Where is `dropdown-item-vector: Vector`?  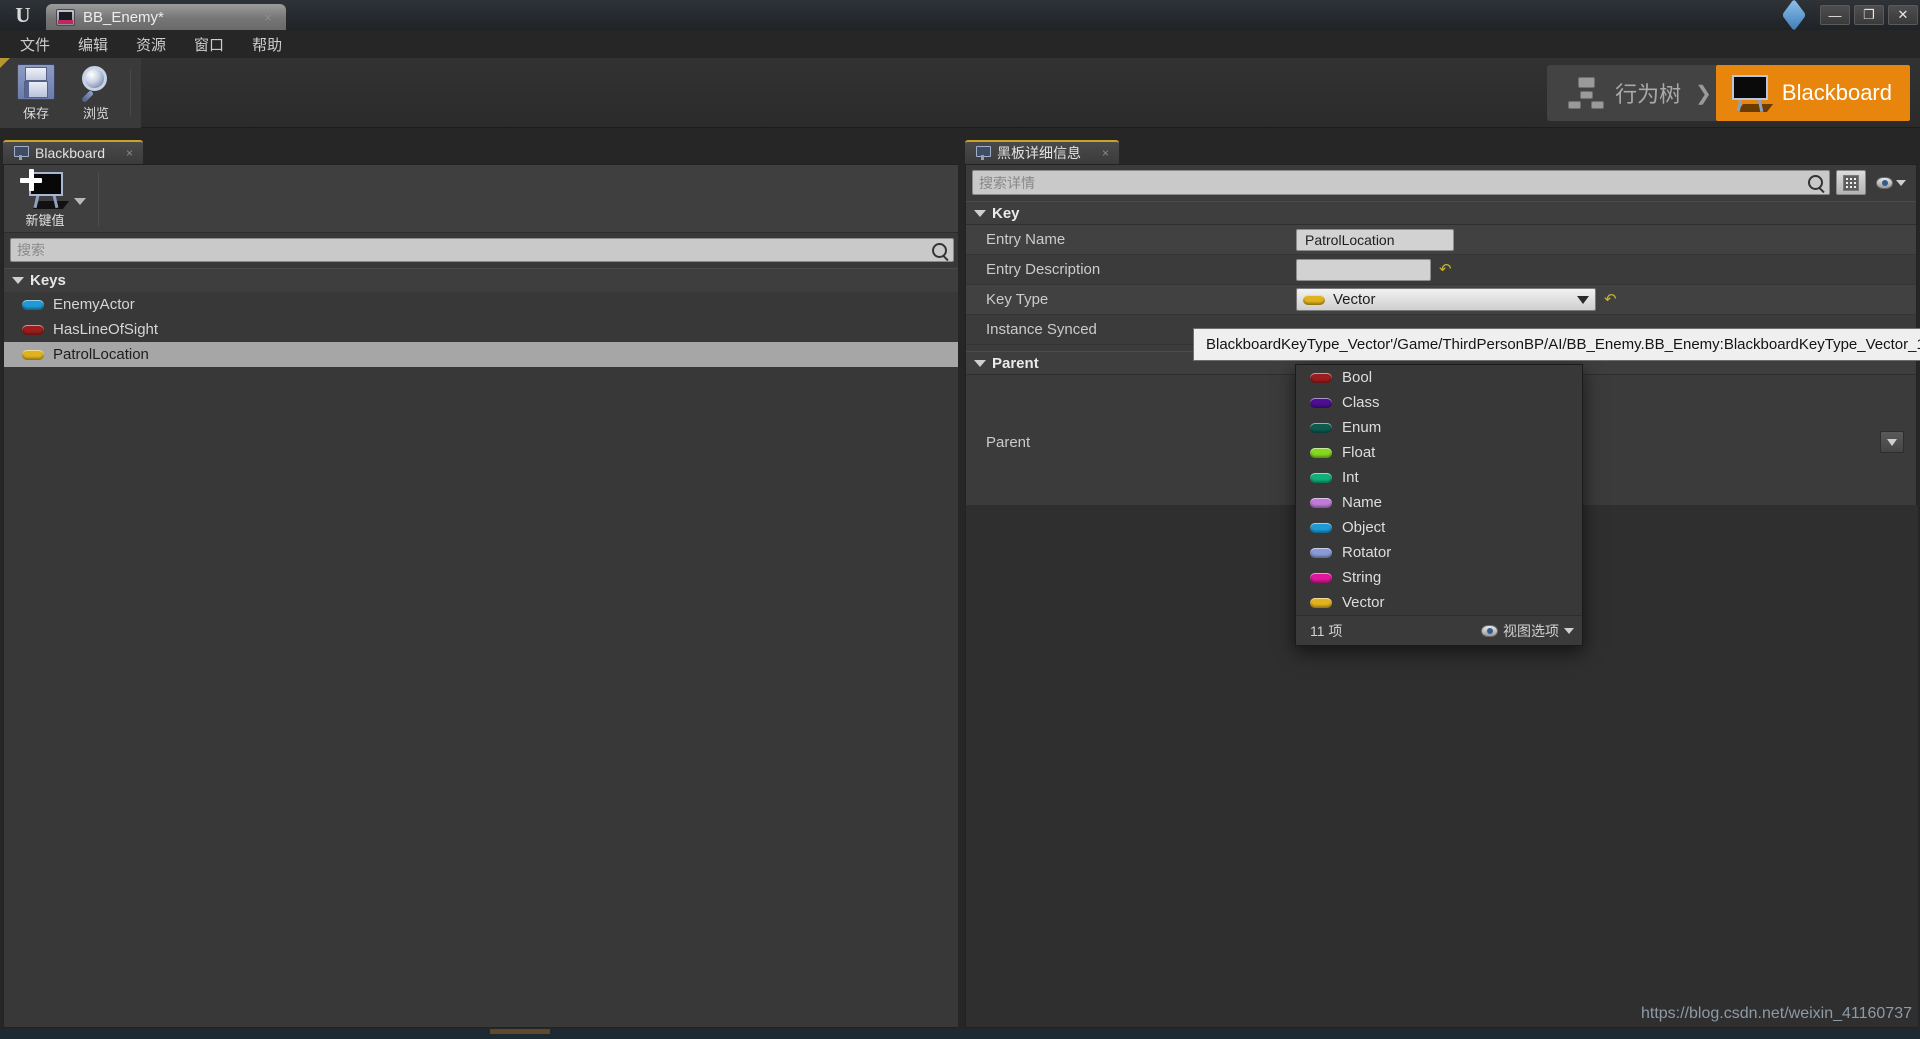
dropdown-item-vector: Vector is located at coordinates (1439, 602).